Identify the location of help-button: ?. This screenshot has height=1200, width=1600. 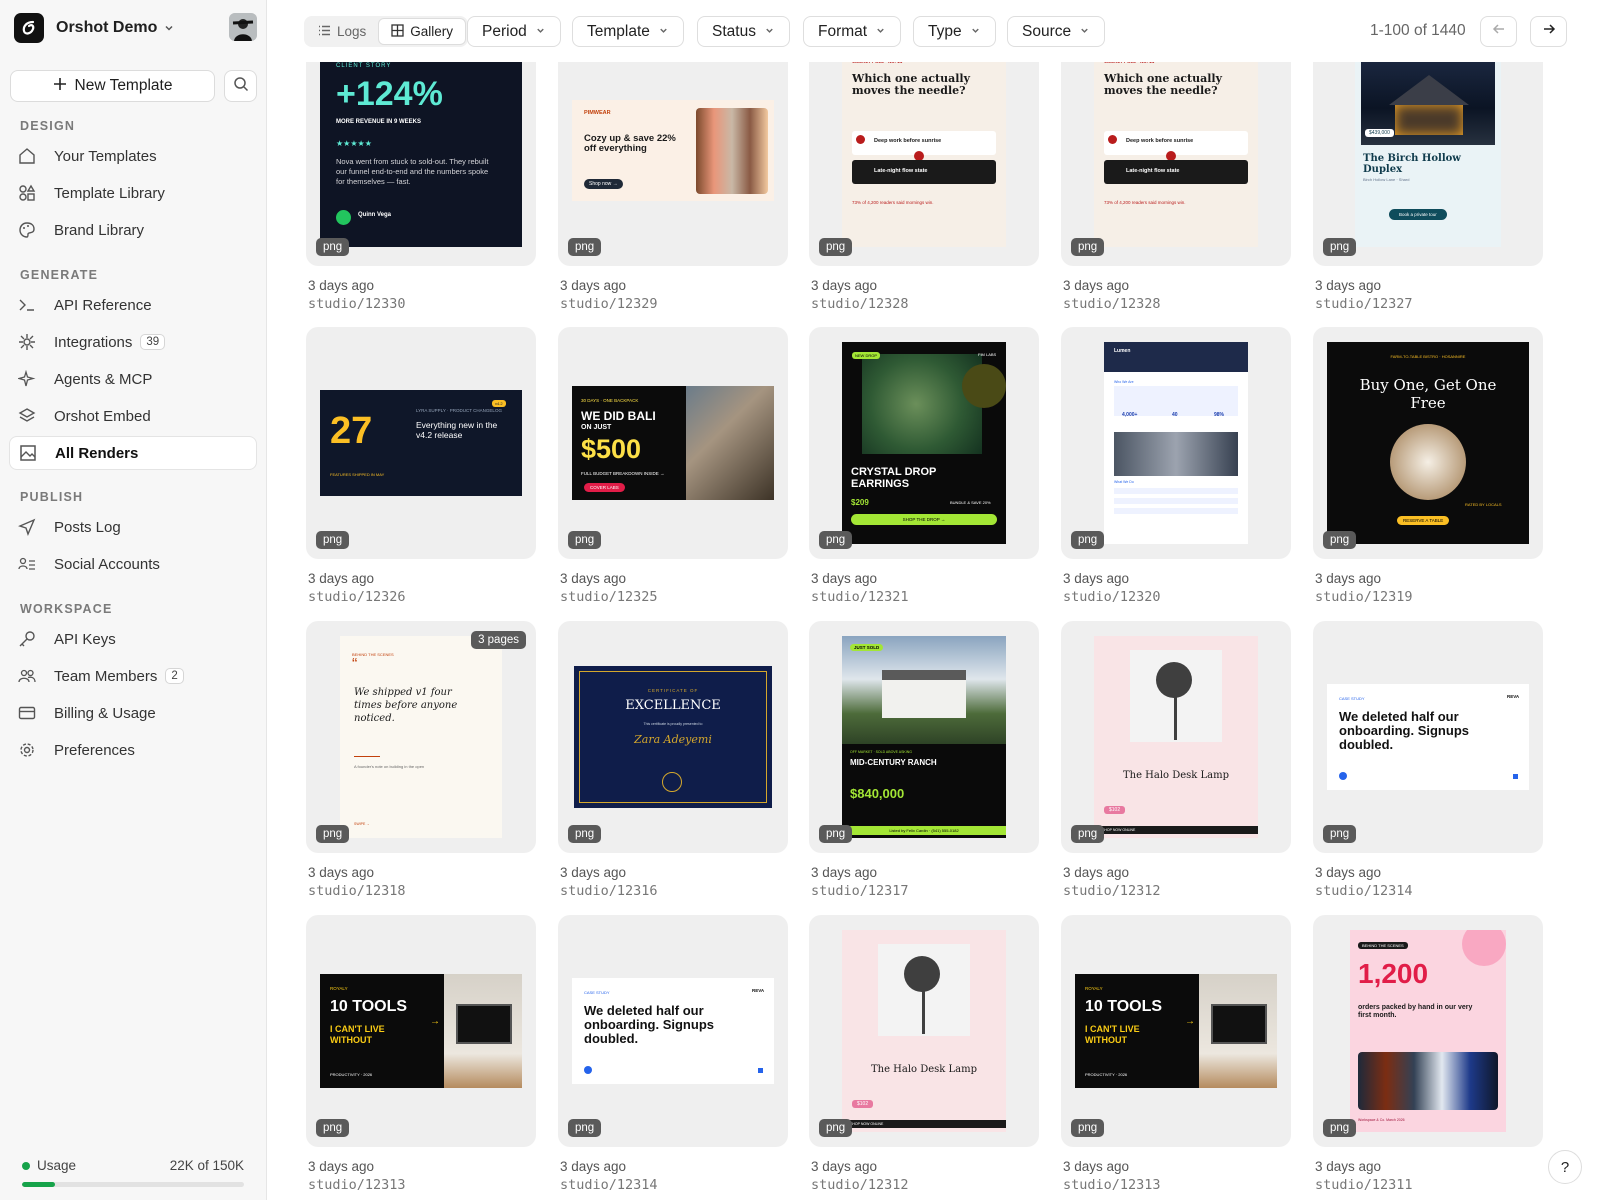
(1565, 1167).